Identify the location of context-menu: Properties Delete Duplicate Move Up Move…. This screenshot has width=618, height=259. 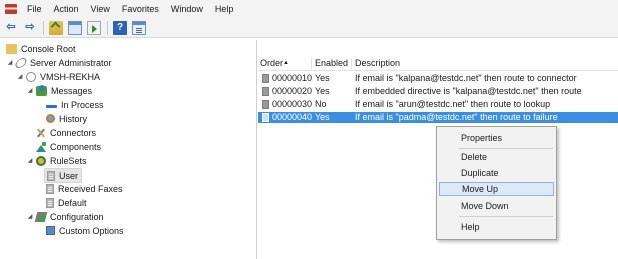
(496, 183).